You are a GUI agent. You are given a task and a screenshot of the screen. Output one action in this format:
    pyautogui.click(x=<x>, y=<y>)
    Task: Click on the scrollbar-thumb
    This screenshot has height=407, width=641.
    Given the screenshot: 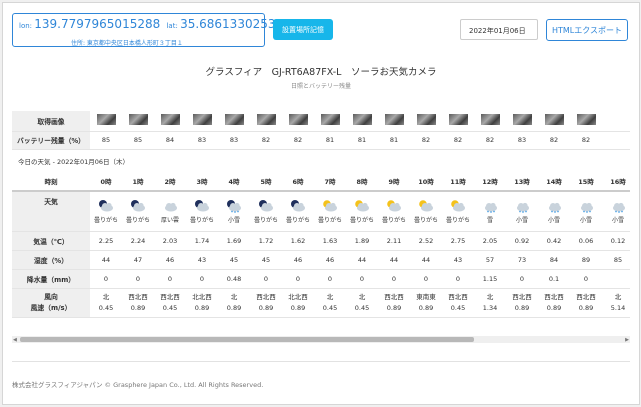 What is the action you would take?
    pyautogui.click(x=247, y=339)
    